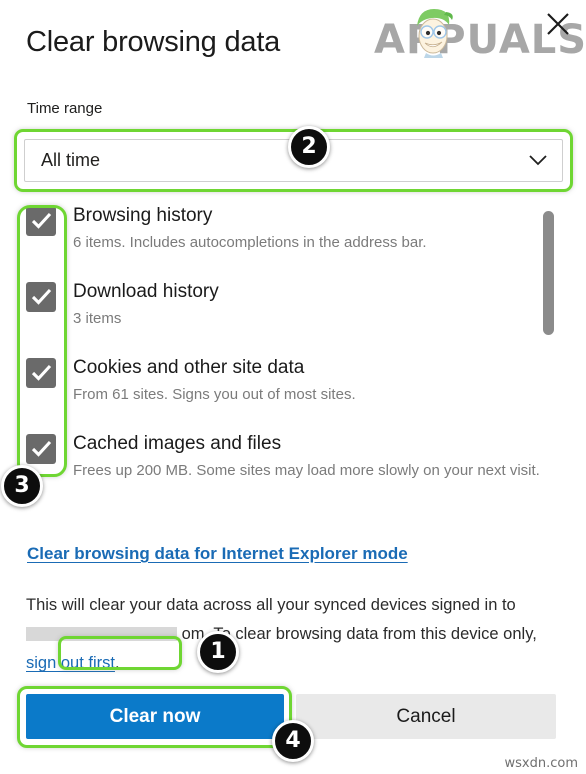  Describe the element at coordinates (65, 108) in the screenshot. I see `time-range-label: Time range` at that location.